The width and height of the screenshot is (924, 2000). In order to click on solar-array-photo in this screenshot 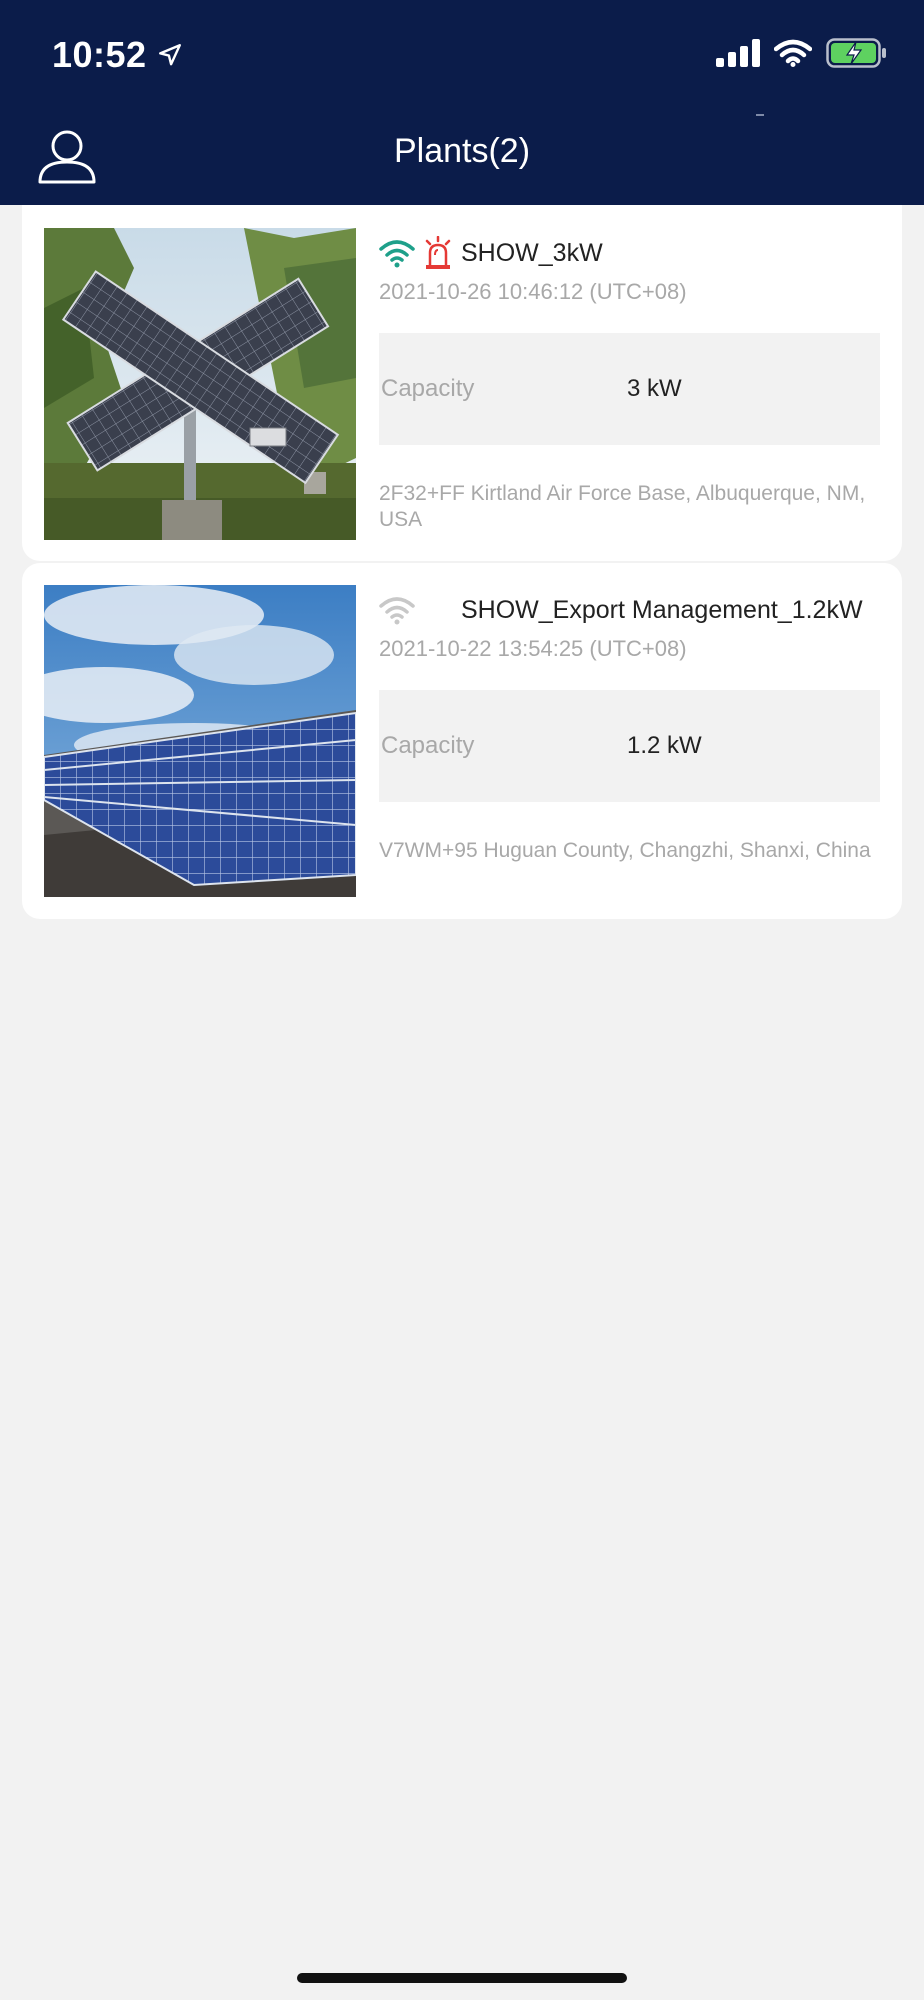, I will do `click(200, 741)`.